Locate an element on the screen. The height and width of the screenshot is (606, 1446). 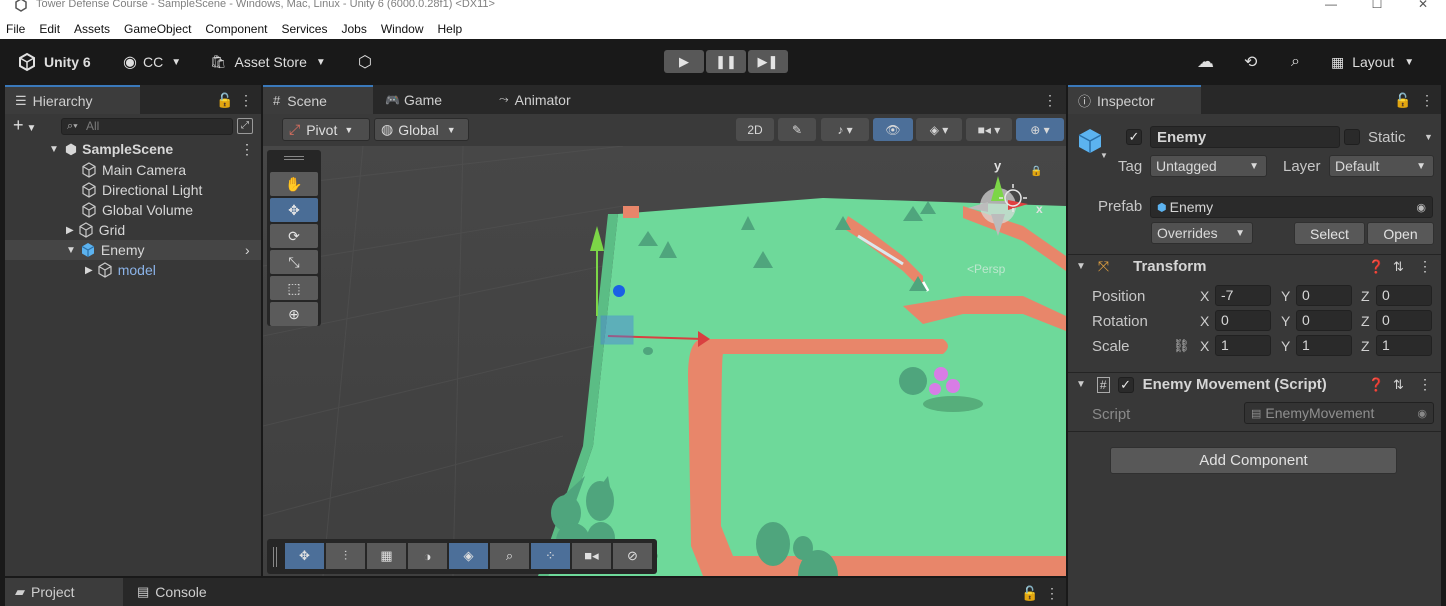
menu-services: Services is located at coordinates (304, 29).